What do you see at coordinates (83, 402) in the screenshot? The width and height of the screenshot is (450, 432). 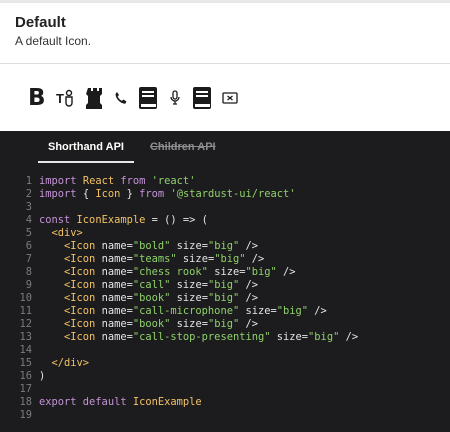 I see `keyword: export default` at bounding box center [83, 402].